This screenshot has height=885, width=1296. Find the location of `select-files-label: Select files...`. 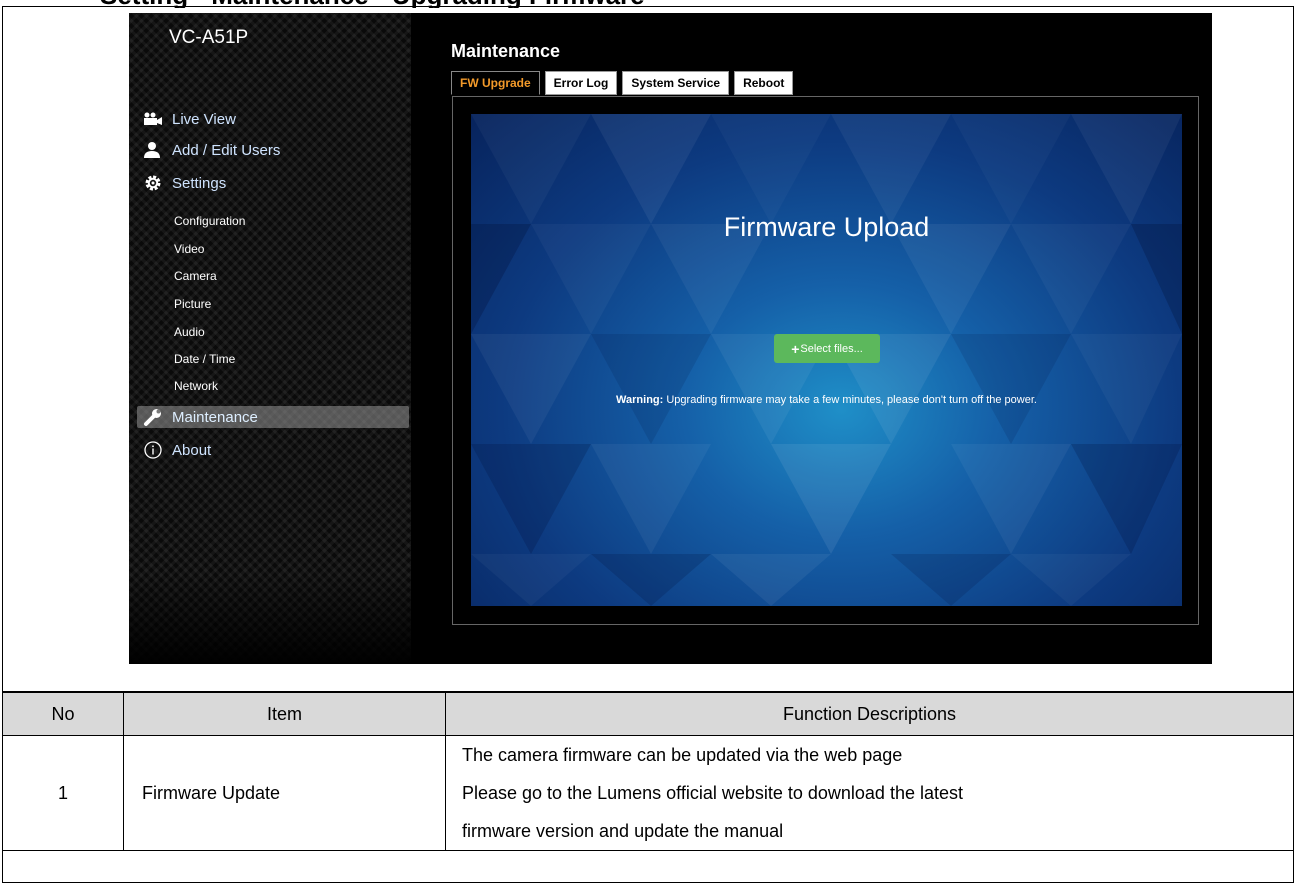

select-files-label: Select files... is located at coordinates (831, 348).